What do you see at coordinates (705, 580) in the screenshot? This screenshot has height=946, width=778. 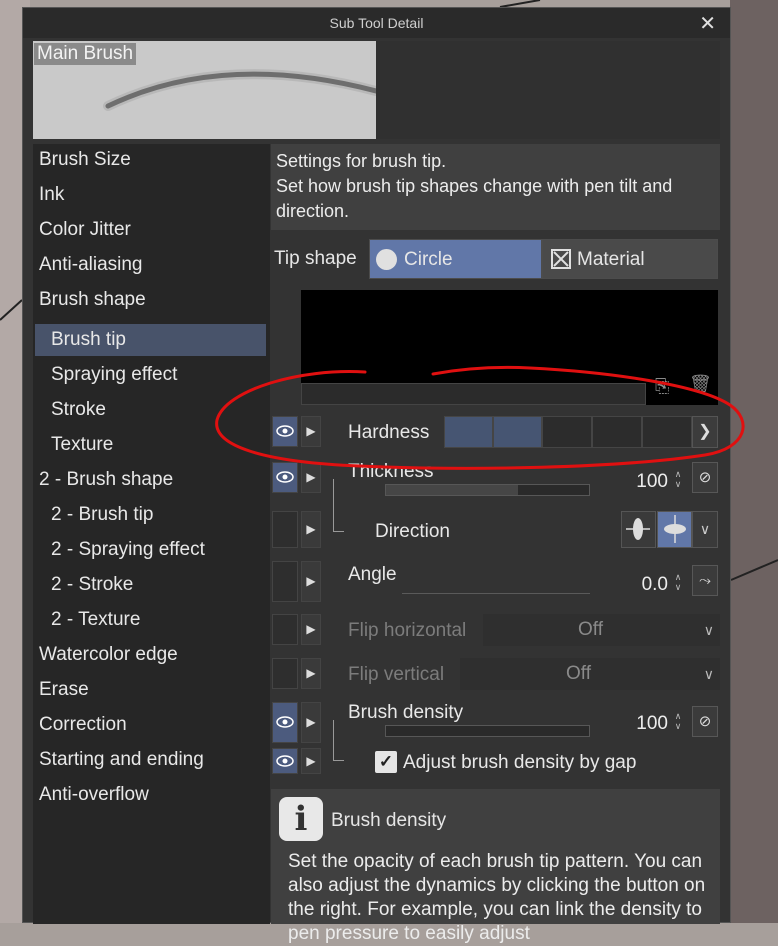 I see `angle-dynamics-button: ⤳` at bounding box center [705, 580].